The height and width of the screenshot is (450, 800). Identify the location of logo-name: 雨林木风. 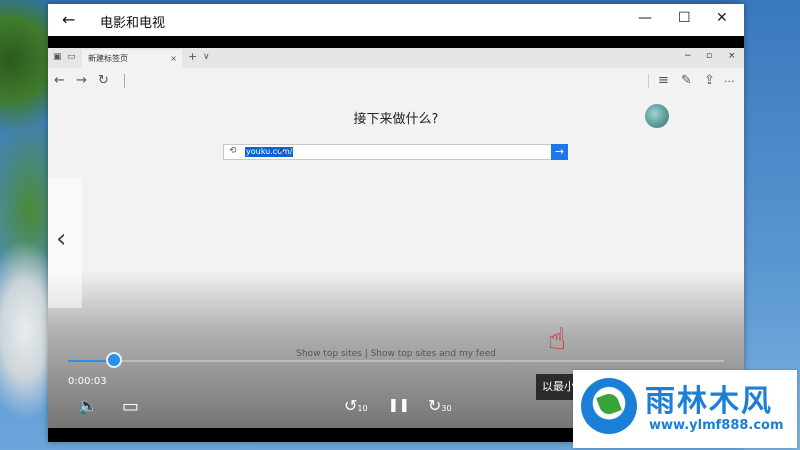
(709, 401).